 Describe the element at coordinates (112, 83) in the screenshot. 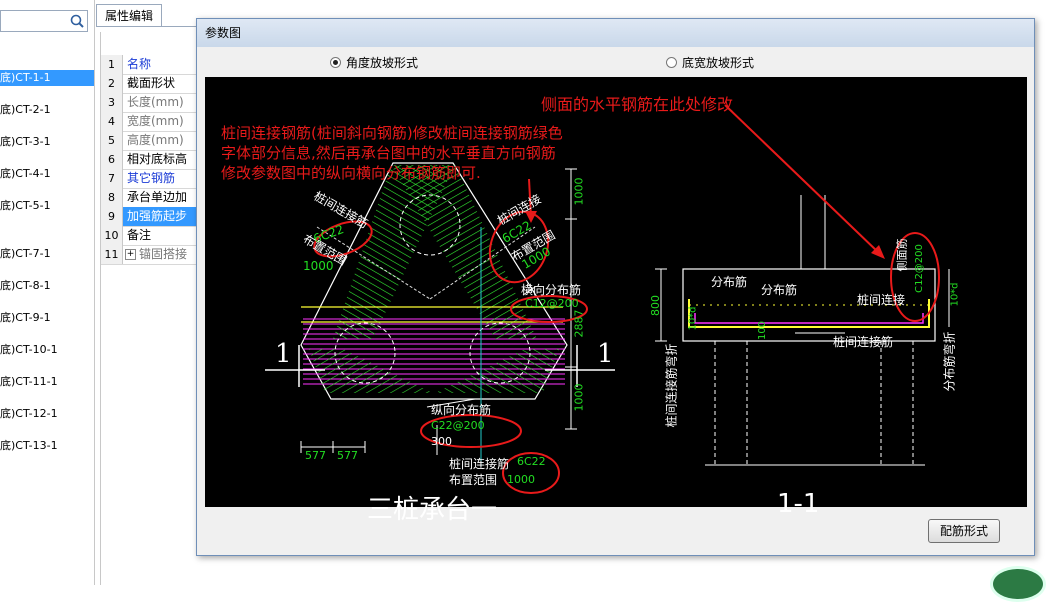

I see `property-row-number: 2` at that location.